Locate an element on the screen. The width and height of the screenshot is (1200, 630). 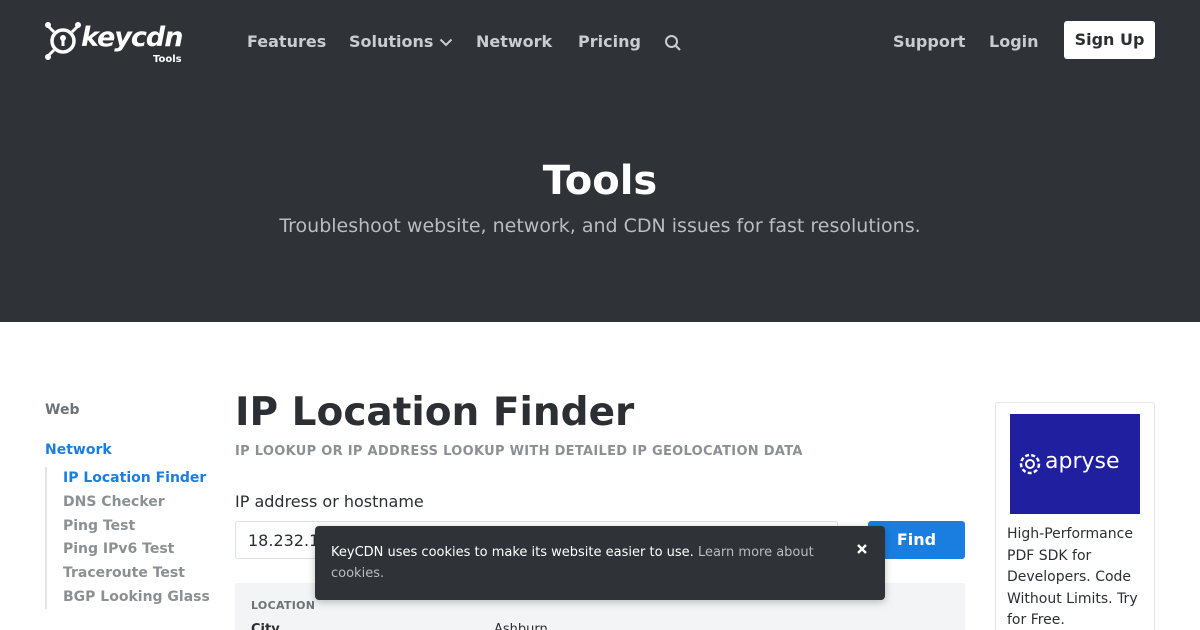
sidebar-item-ping-ipv6-test: Ping IPv6 Test is located at coordinates (118, 549).